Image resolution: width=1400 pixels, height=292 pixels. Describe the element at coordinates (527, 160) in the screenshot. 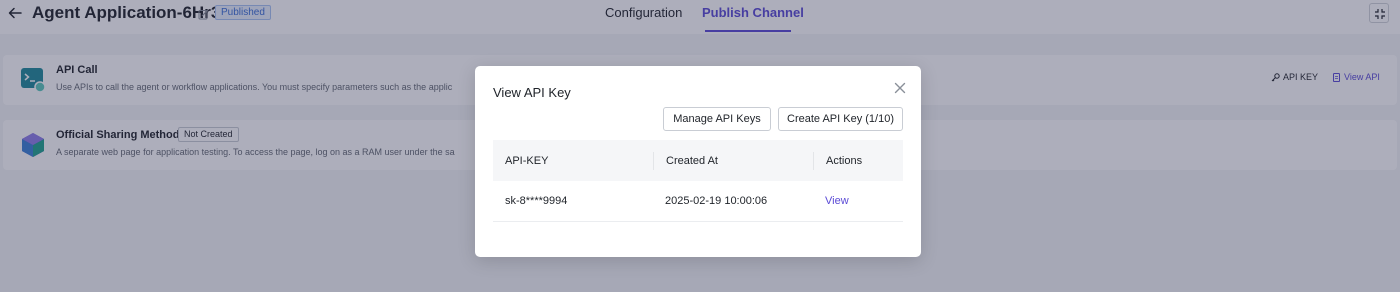

I see `column-header-api-key: API-KEY` at that location.